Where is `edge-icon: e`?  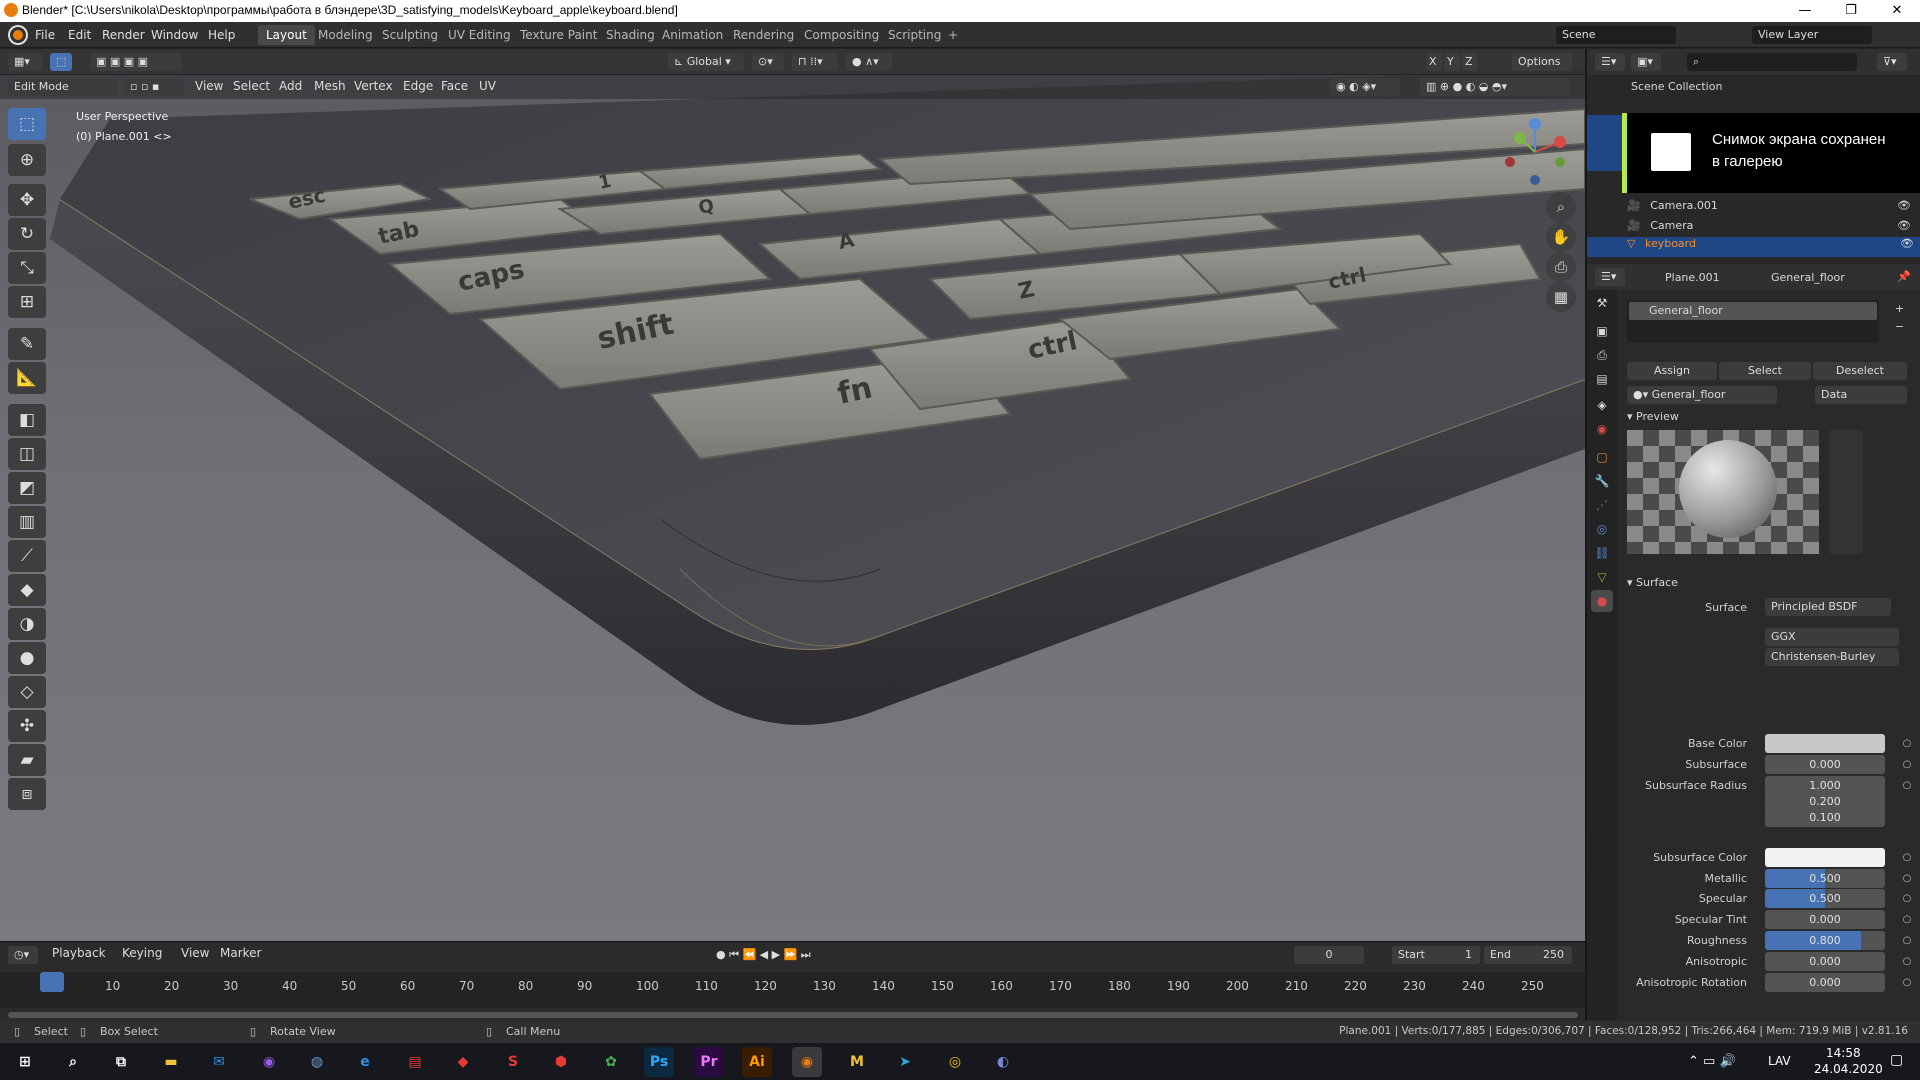 edge-icon: e is located at coordinates (365, 1062).